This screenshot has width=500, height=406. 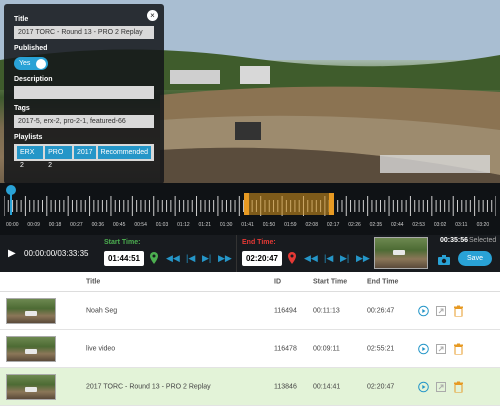 I want to click on step-back-end-icon: |◀, so click(x=328, y=258).